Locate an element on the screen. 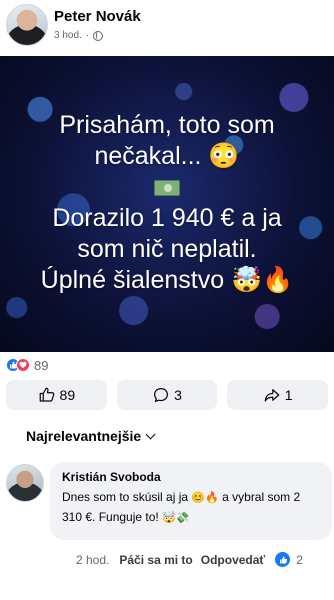 Image resolution: width=334 pixels, height=600 pixels. comment-emoji-1: 😊🔥 is located at coordinates (205, 498).